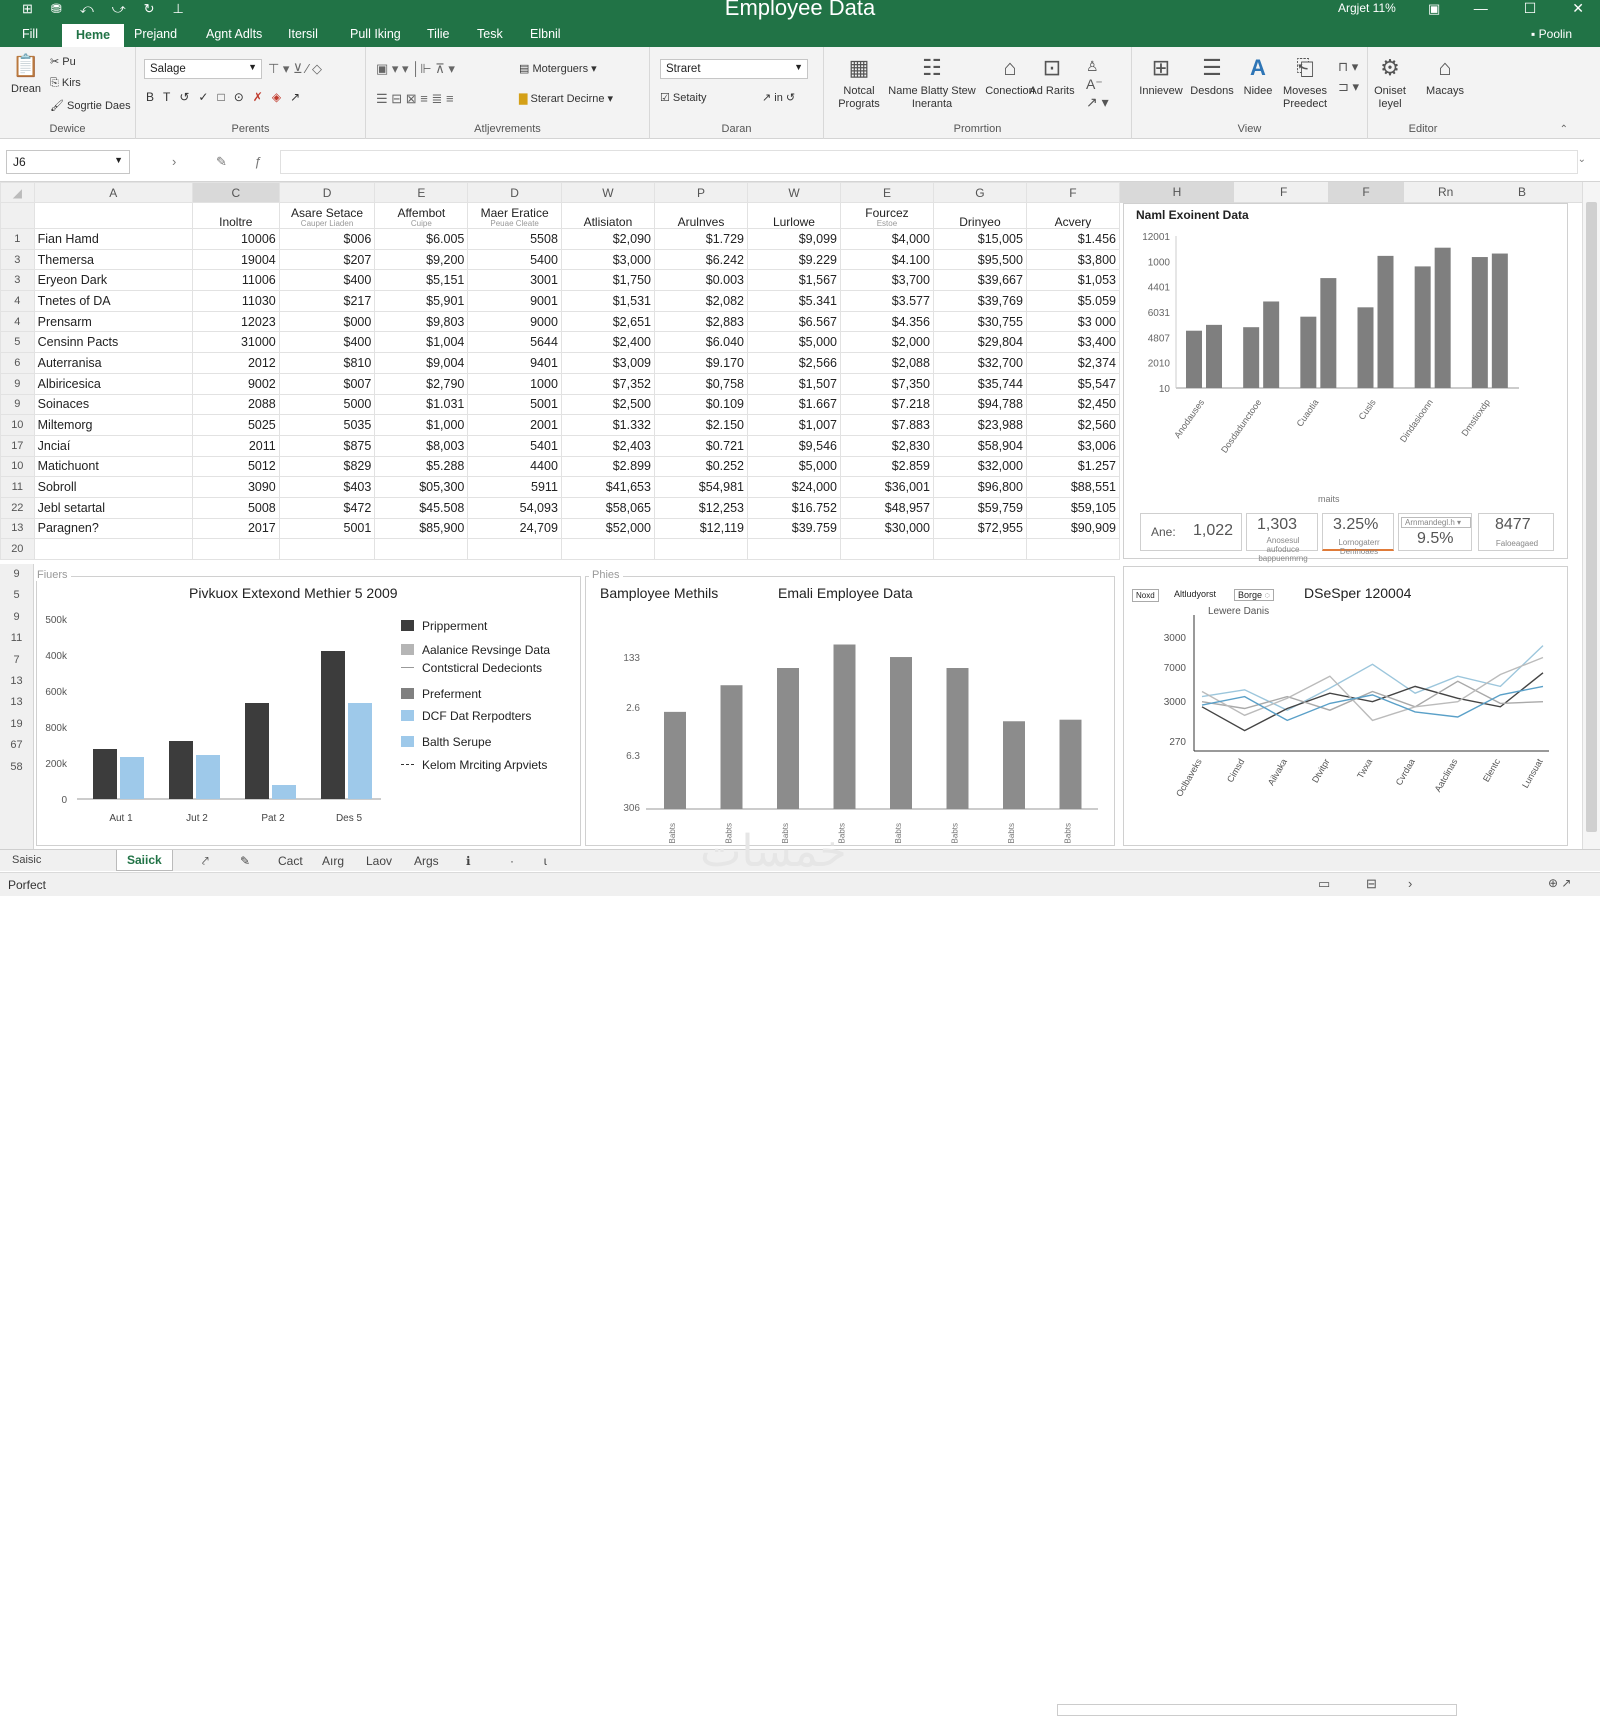 The image size is (1600, 1716). What do you see at coordinates (113, 507) in the screenshot?
I see `table-cell: Jebl setartal` at bounding box center [113, 507].